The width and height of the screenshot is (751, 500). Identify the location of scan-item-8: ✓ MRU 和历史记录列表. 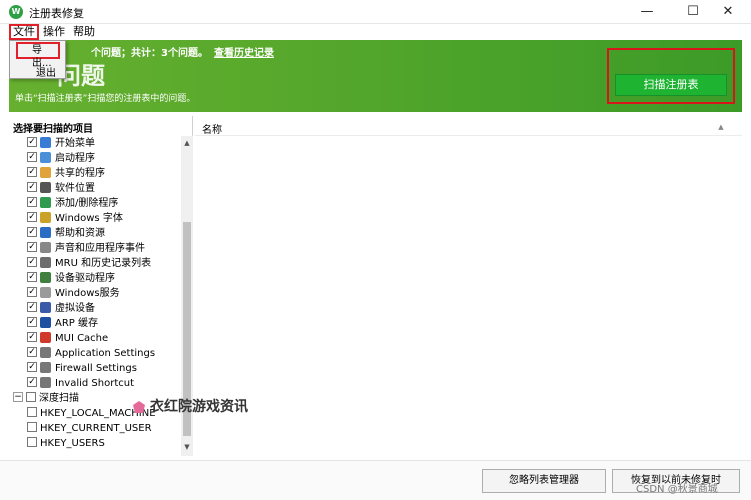
(89, 263).